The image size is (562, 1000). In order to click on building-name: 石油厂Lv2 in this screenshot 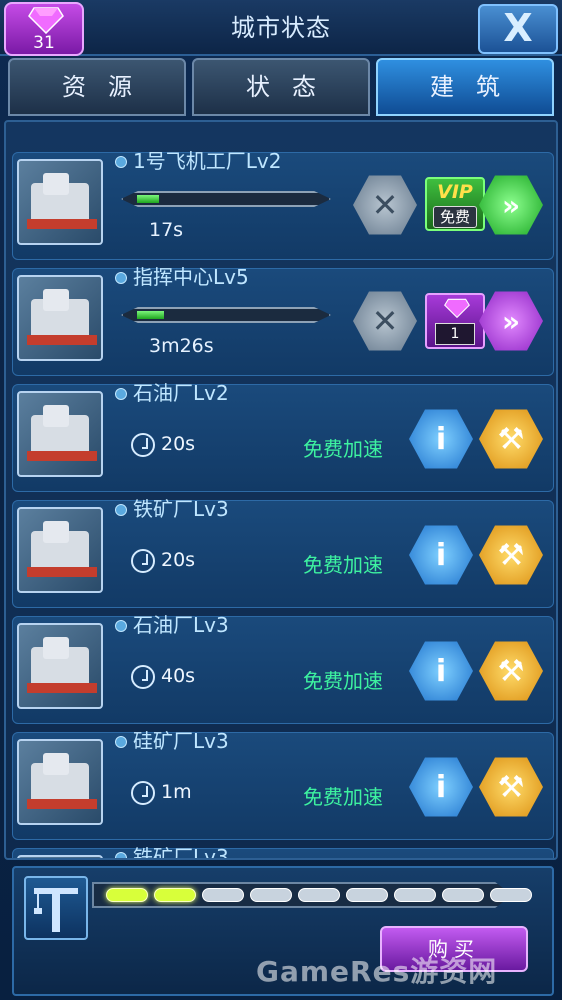, I will do `click(169, 393)`.